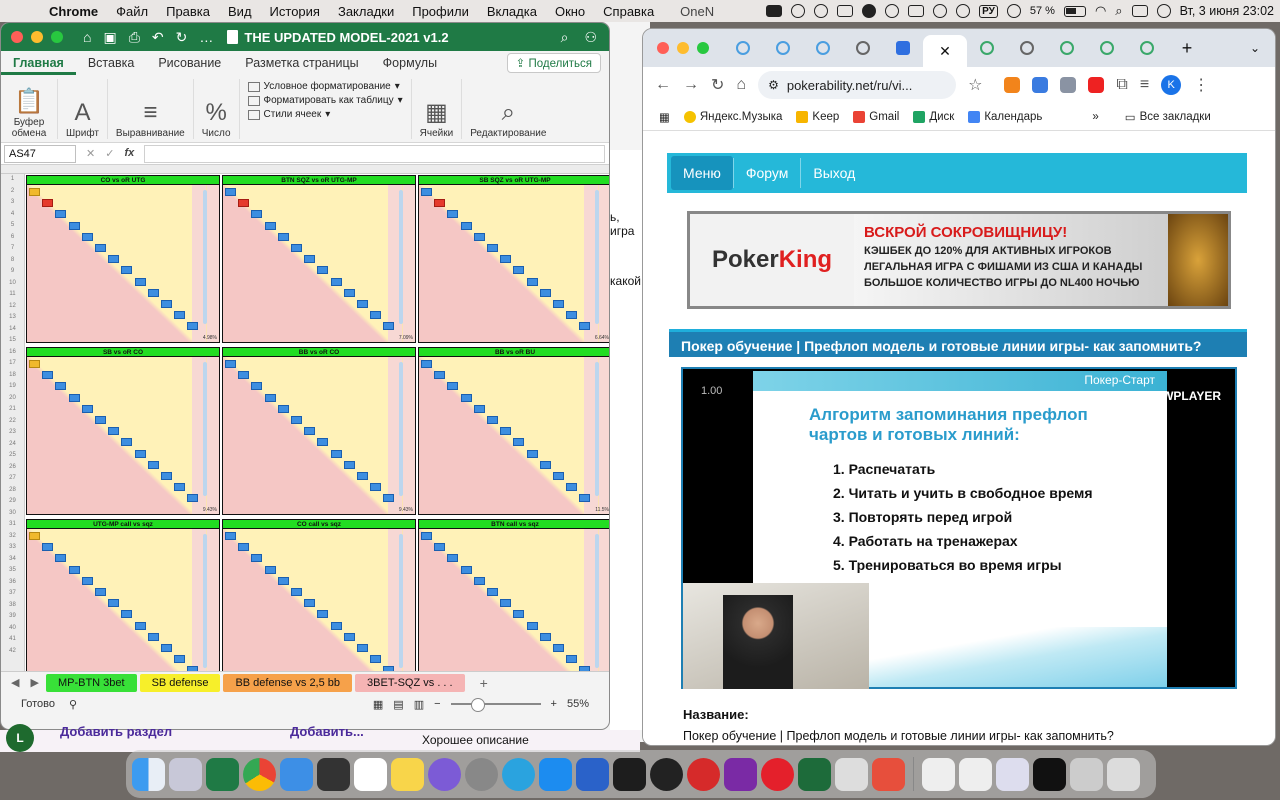 The height and width of the screenshot is (800, 1280). Describe the element at coordinates (814, 774) in the screenshot. I see `poker-client-icon` at that location.